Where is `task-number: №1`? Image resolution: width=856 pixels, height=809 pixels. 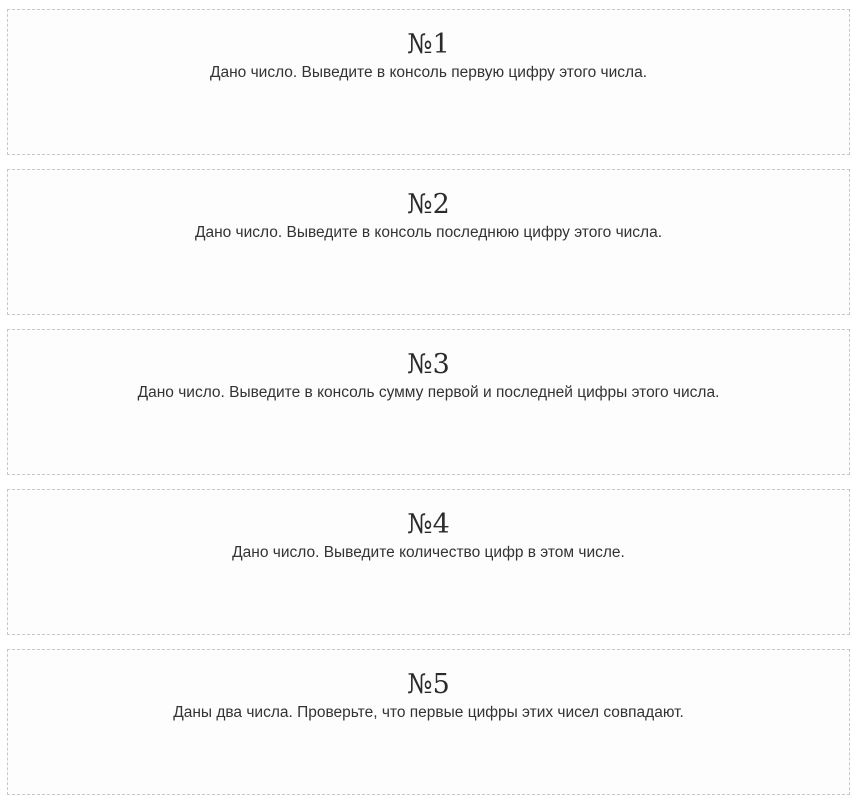
task-number: №1 is located at coordinates (428, 44).